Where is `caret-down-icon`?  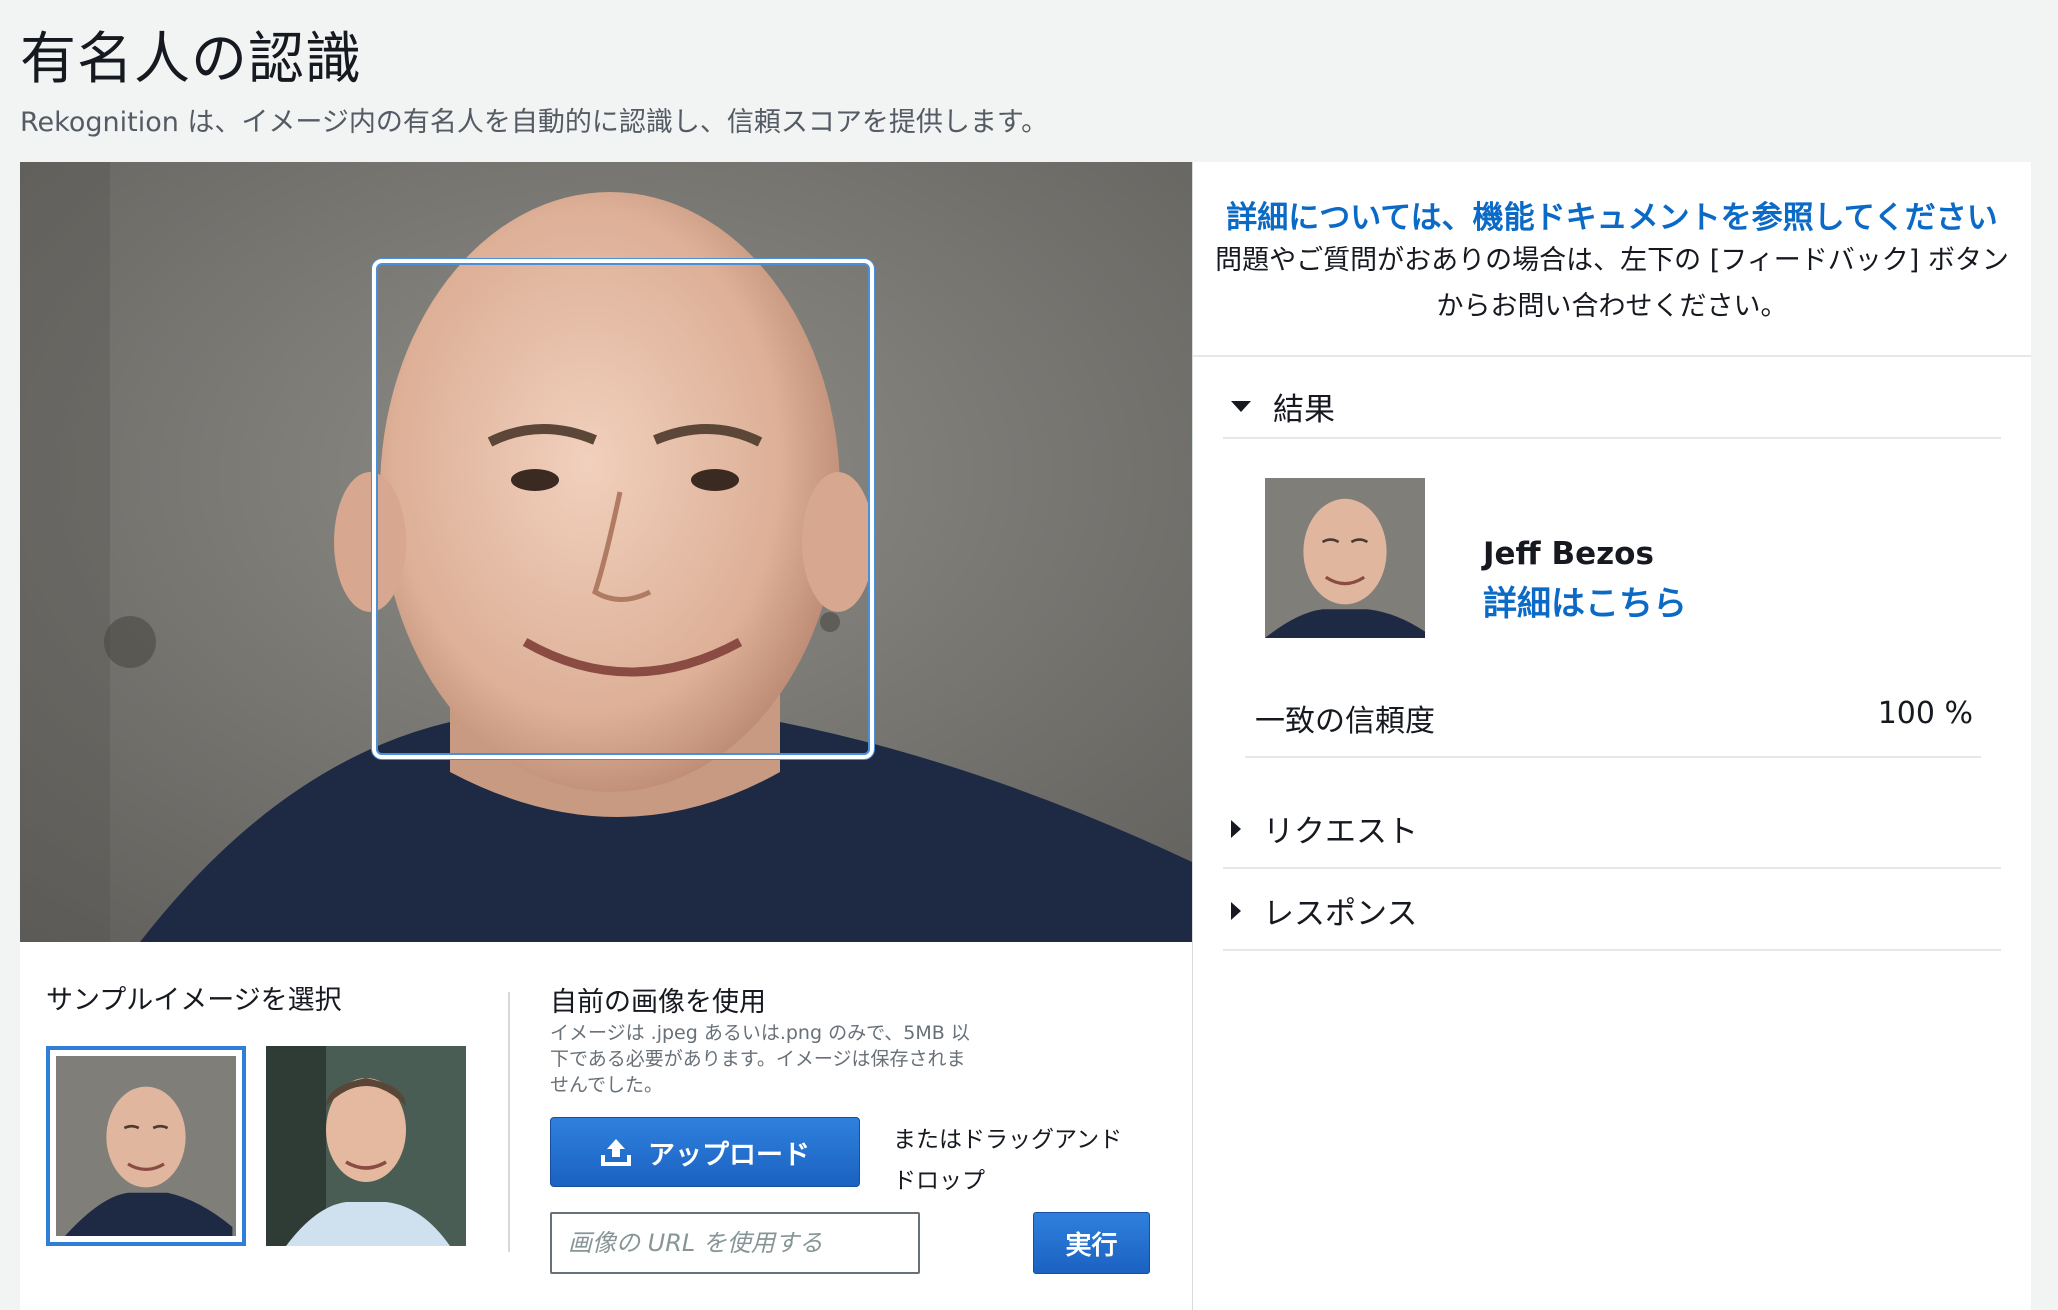
caret-down-icon is located at coordinates (1241, 406).